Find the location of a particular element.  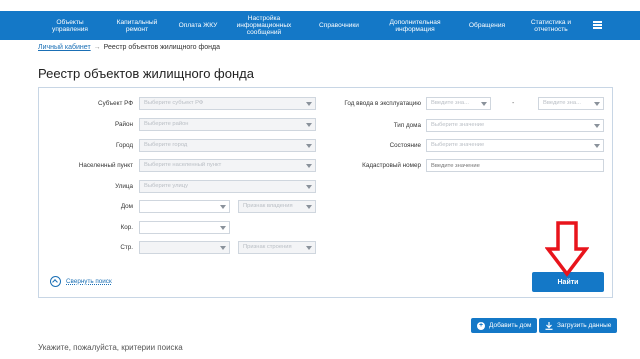

breadcrumb-home-link: Личный кабинет is located at coordinates (64, 47).